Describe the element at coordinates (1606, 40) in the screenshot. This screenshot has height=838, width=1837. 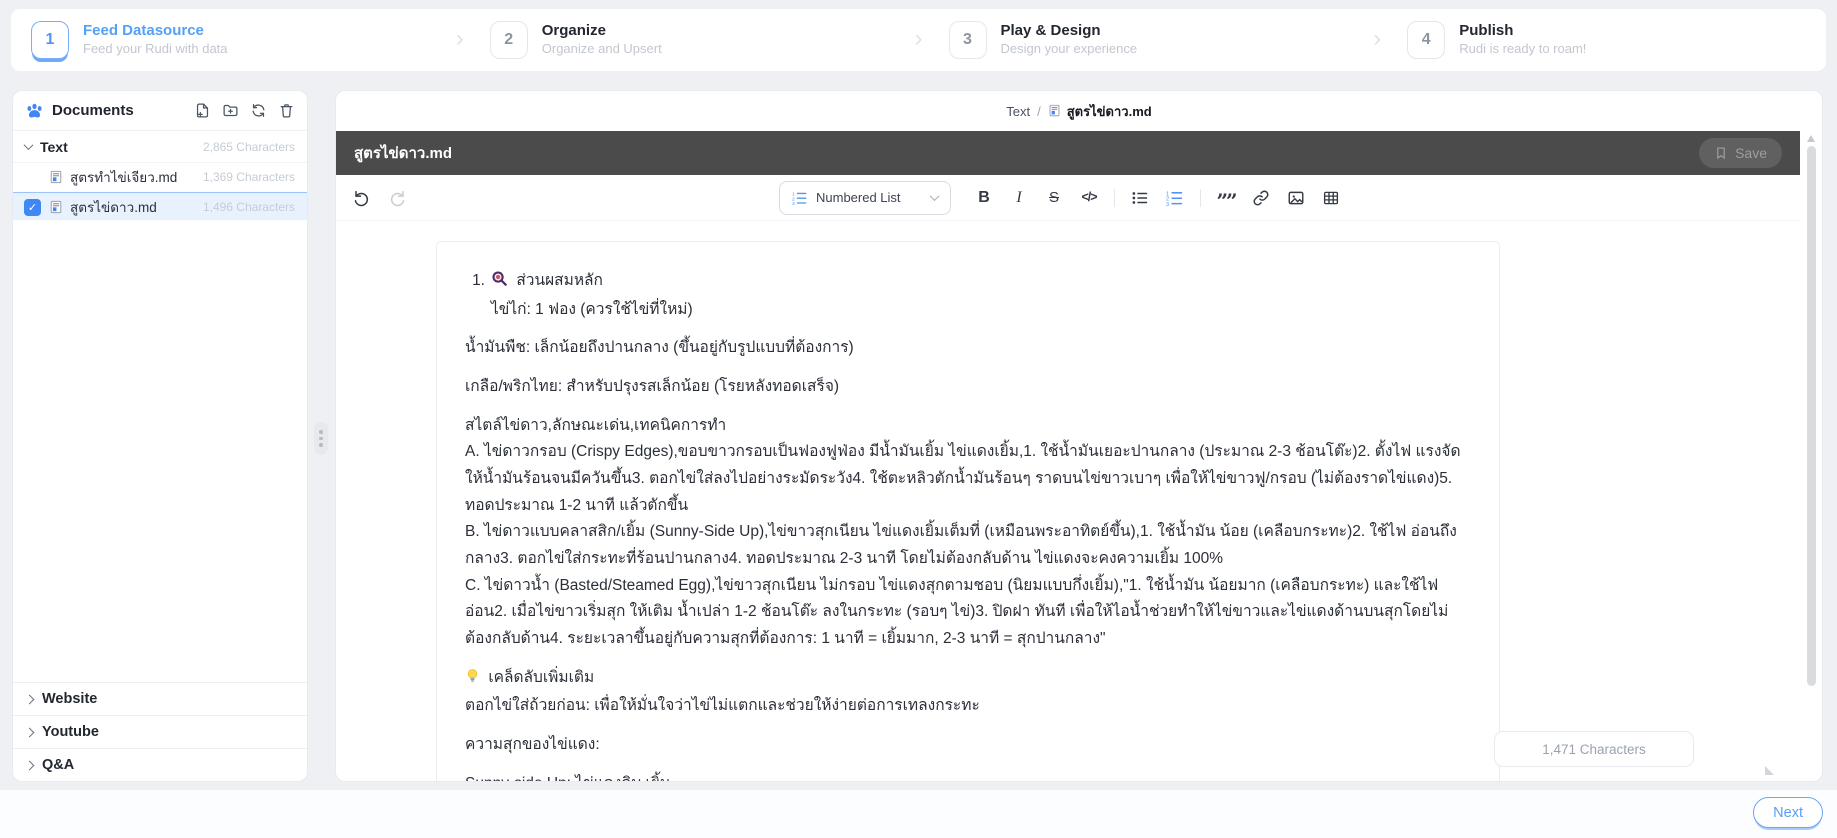
I see `step-publish: 4 Publish Rudi is ready to roam!` at that location.